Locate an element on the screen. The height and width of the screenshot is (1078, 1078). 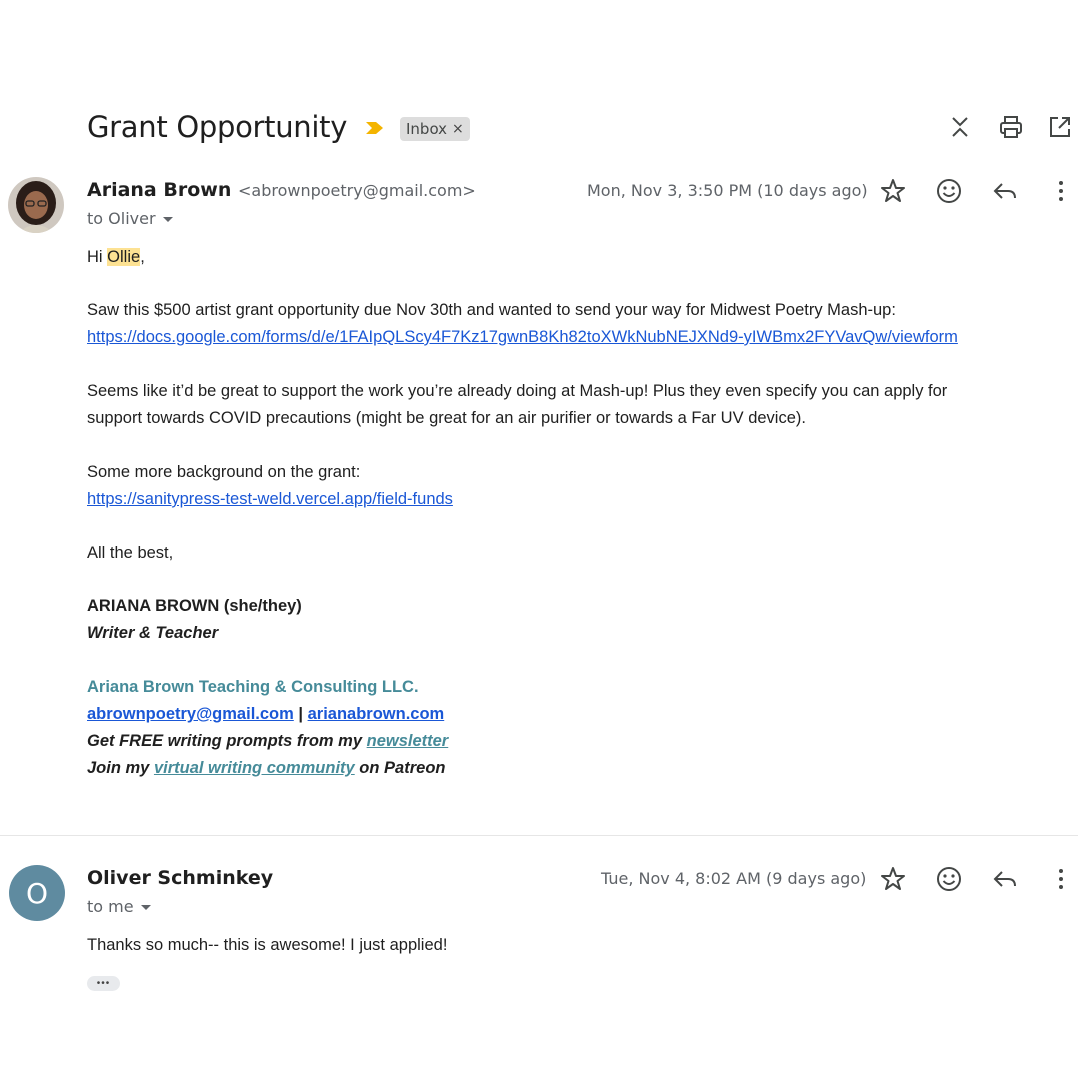
signature-name: ARIANA BROWN (she/they) is located at coordinates (194, 606).